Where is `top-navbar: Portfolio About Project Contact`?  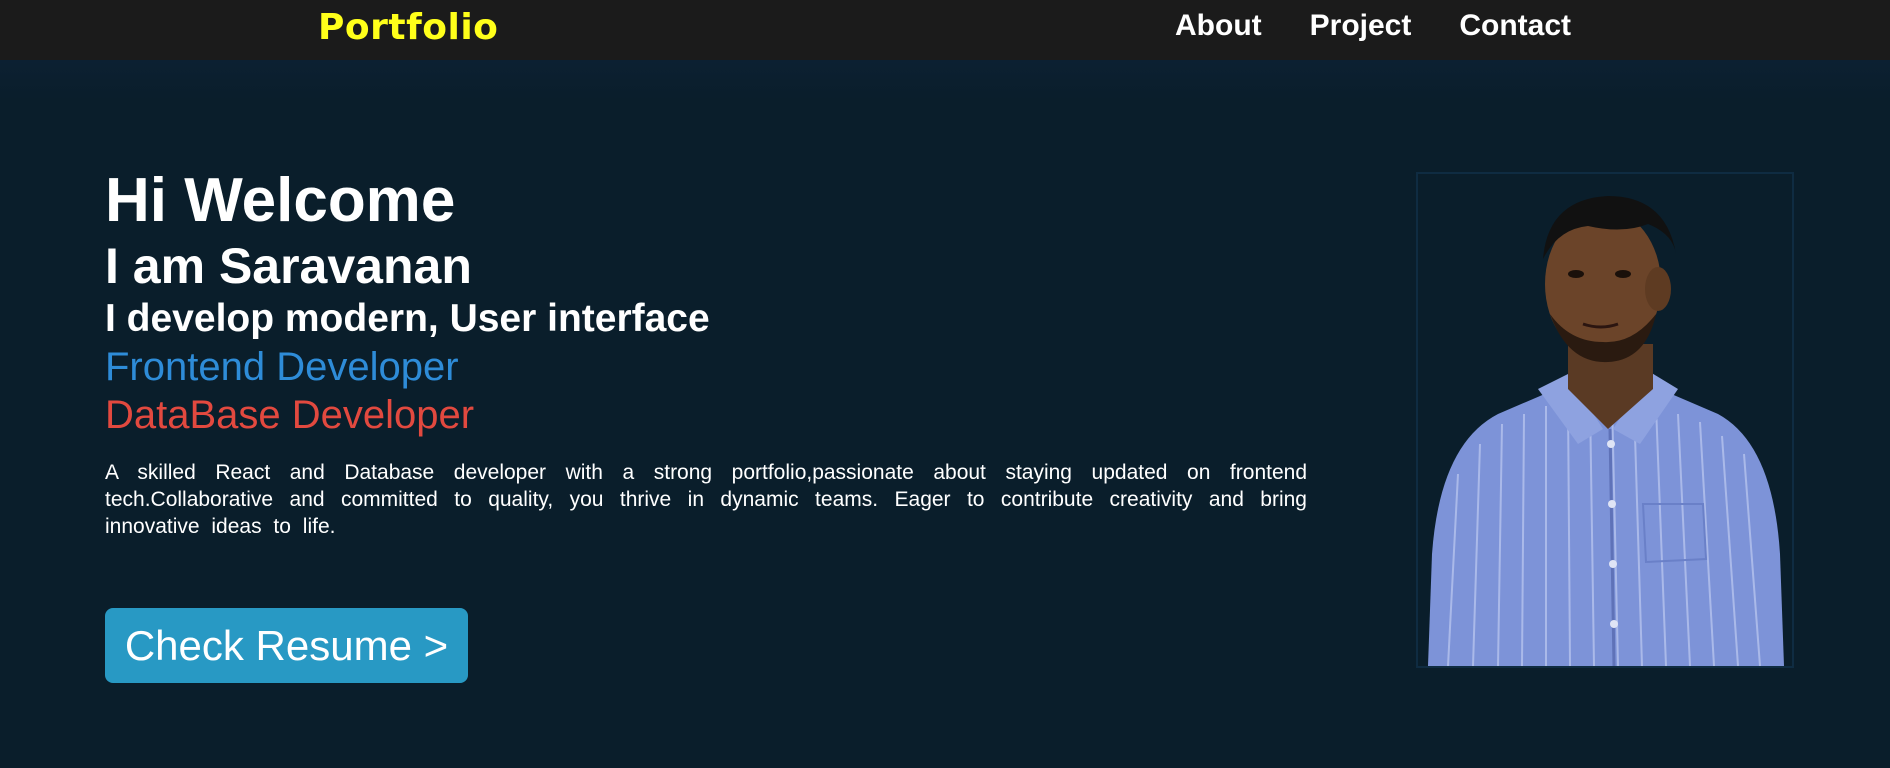 top-navbar: Portfolio About Project Contact is located at coordinates (945, 30).